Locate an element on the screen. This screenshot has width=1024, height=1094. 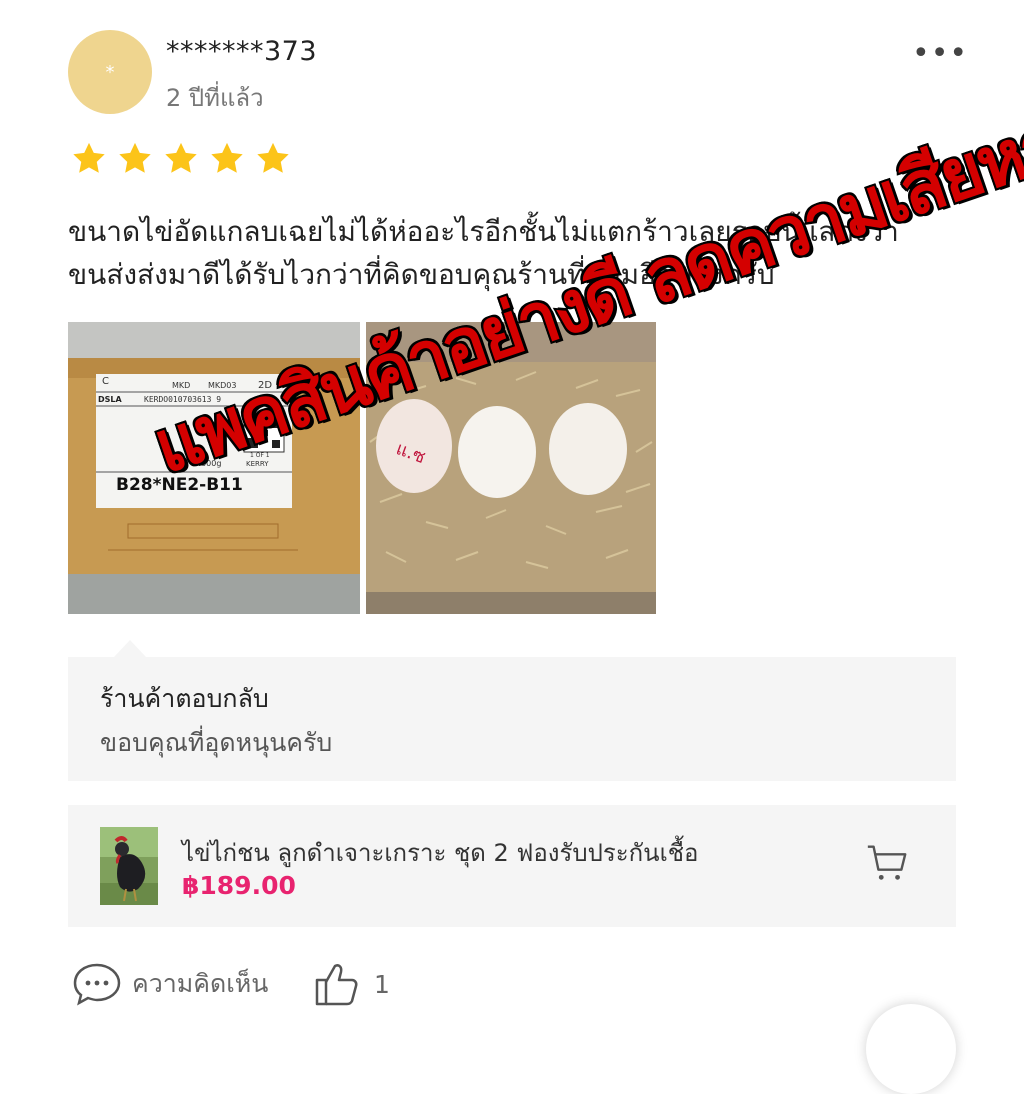
like-button: 1 is located at coordinates (352, 984).